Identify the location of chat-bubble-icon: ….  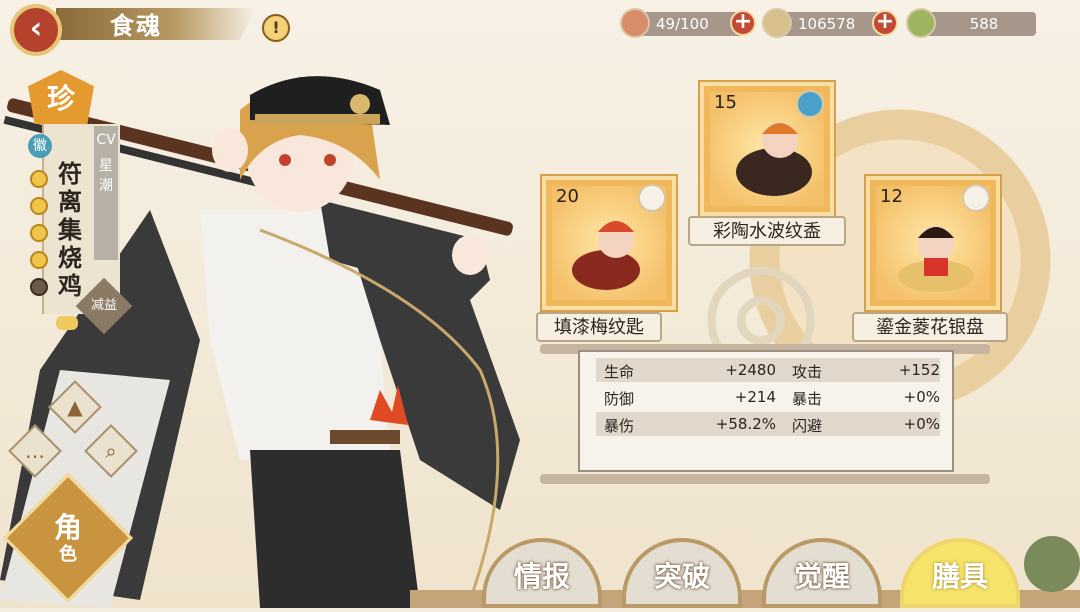
(35, 451).